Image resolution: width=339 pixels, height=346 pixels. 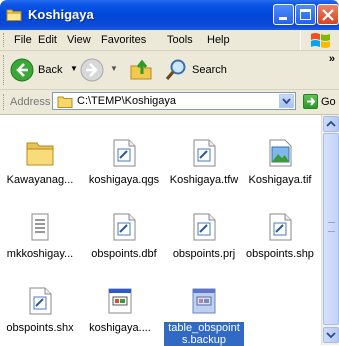 What do you see at coordinates (283, 14) in the screenshot?
I see `minimize-button` at bounding box center [283, 14].